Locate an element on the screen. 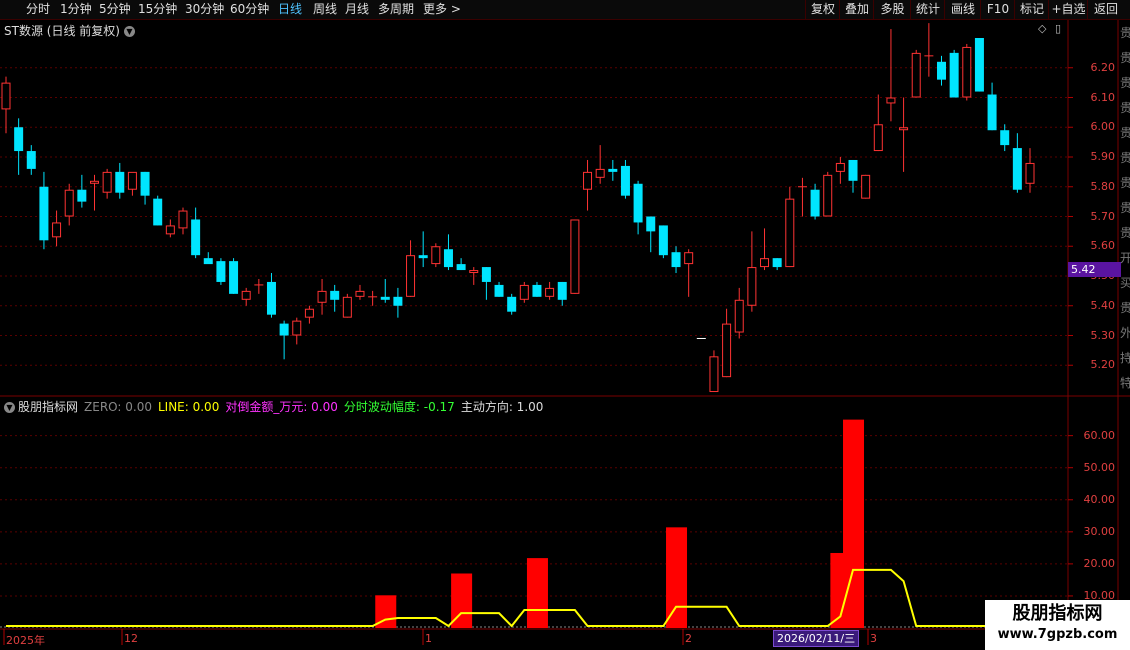  price-tick-label: 6.00 is located at coordinates (1103, 127).